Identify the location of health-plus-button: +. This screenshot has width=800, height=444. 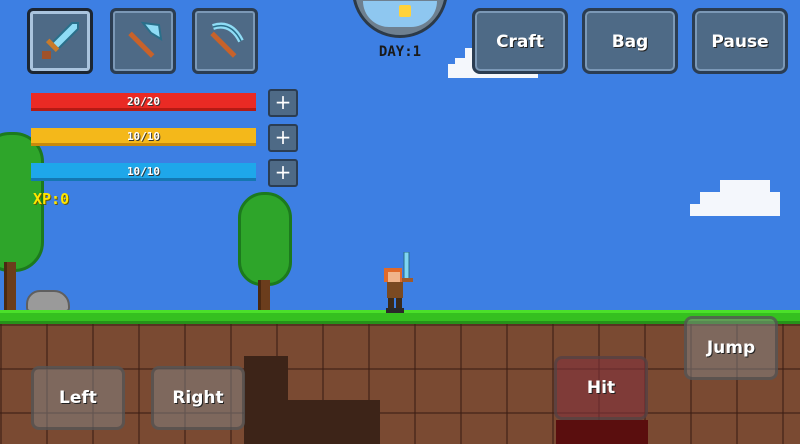
(283, 103).